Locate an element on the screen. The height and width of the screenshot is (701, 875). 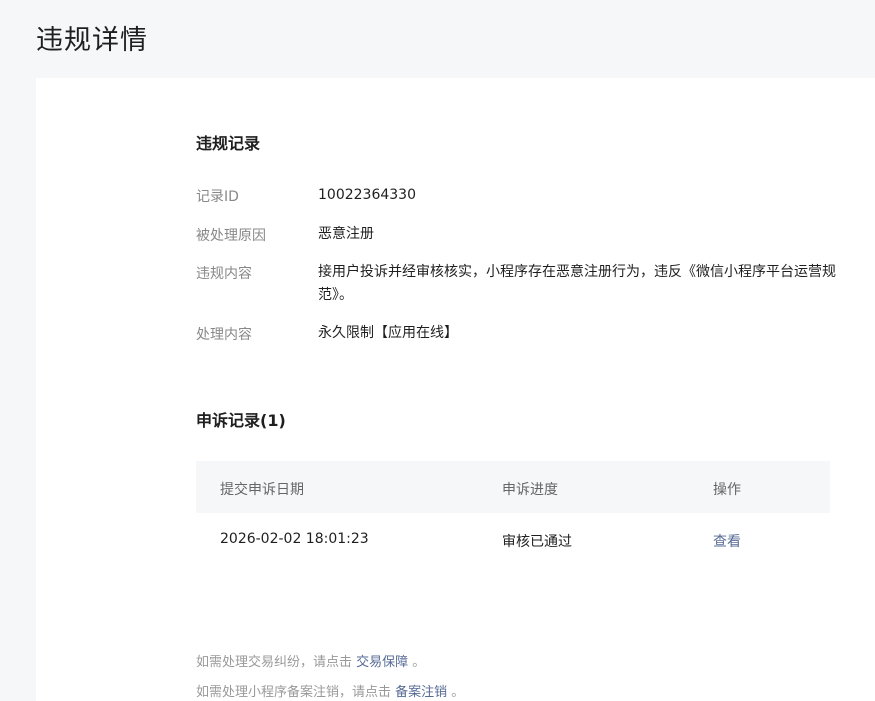
record-id-value: 10022364330 is located at coordinates (367, 195).